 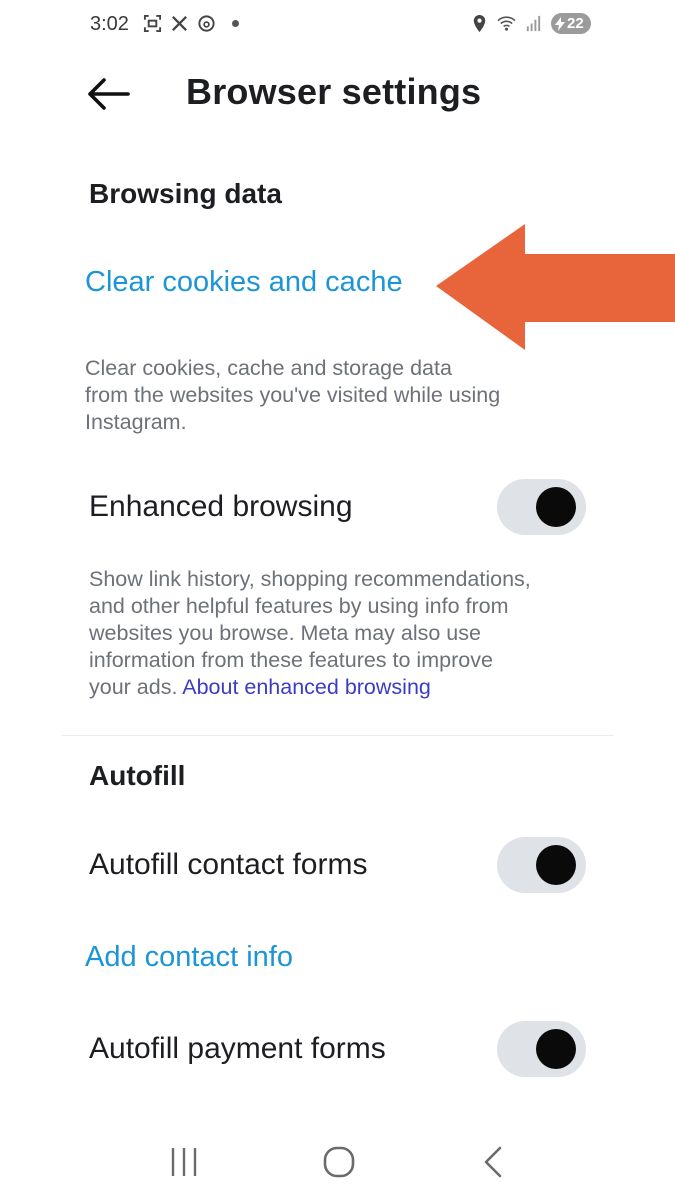 What do you see at coordinates (152, 23) in the screenshot?
I see `screenshot-icon` at bounding box center [152, 23].